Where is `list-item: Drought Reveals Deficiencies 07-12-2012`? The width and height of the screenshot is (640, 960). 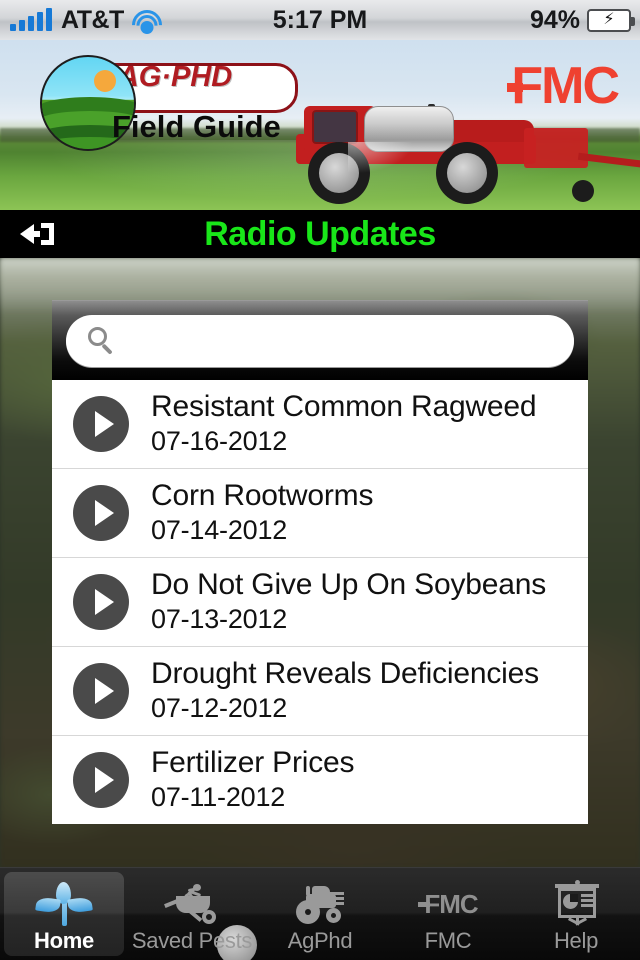 list-item: Drought Reveals Deficiencies 07-12-2012 is located at coordinates (320, 691).